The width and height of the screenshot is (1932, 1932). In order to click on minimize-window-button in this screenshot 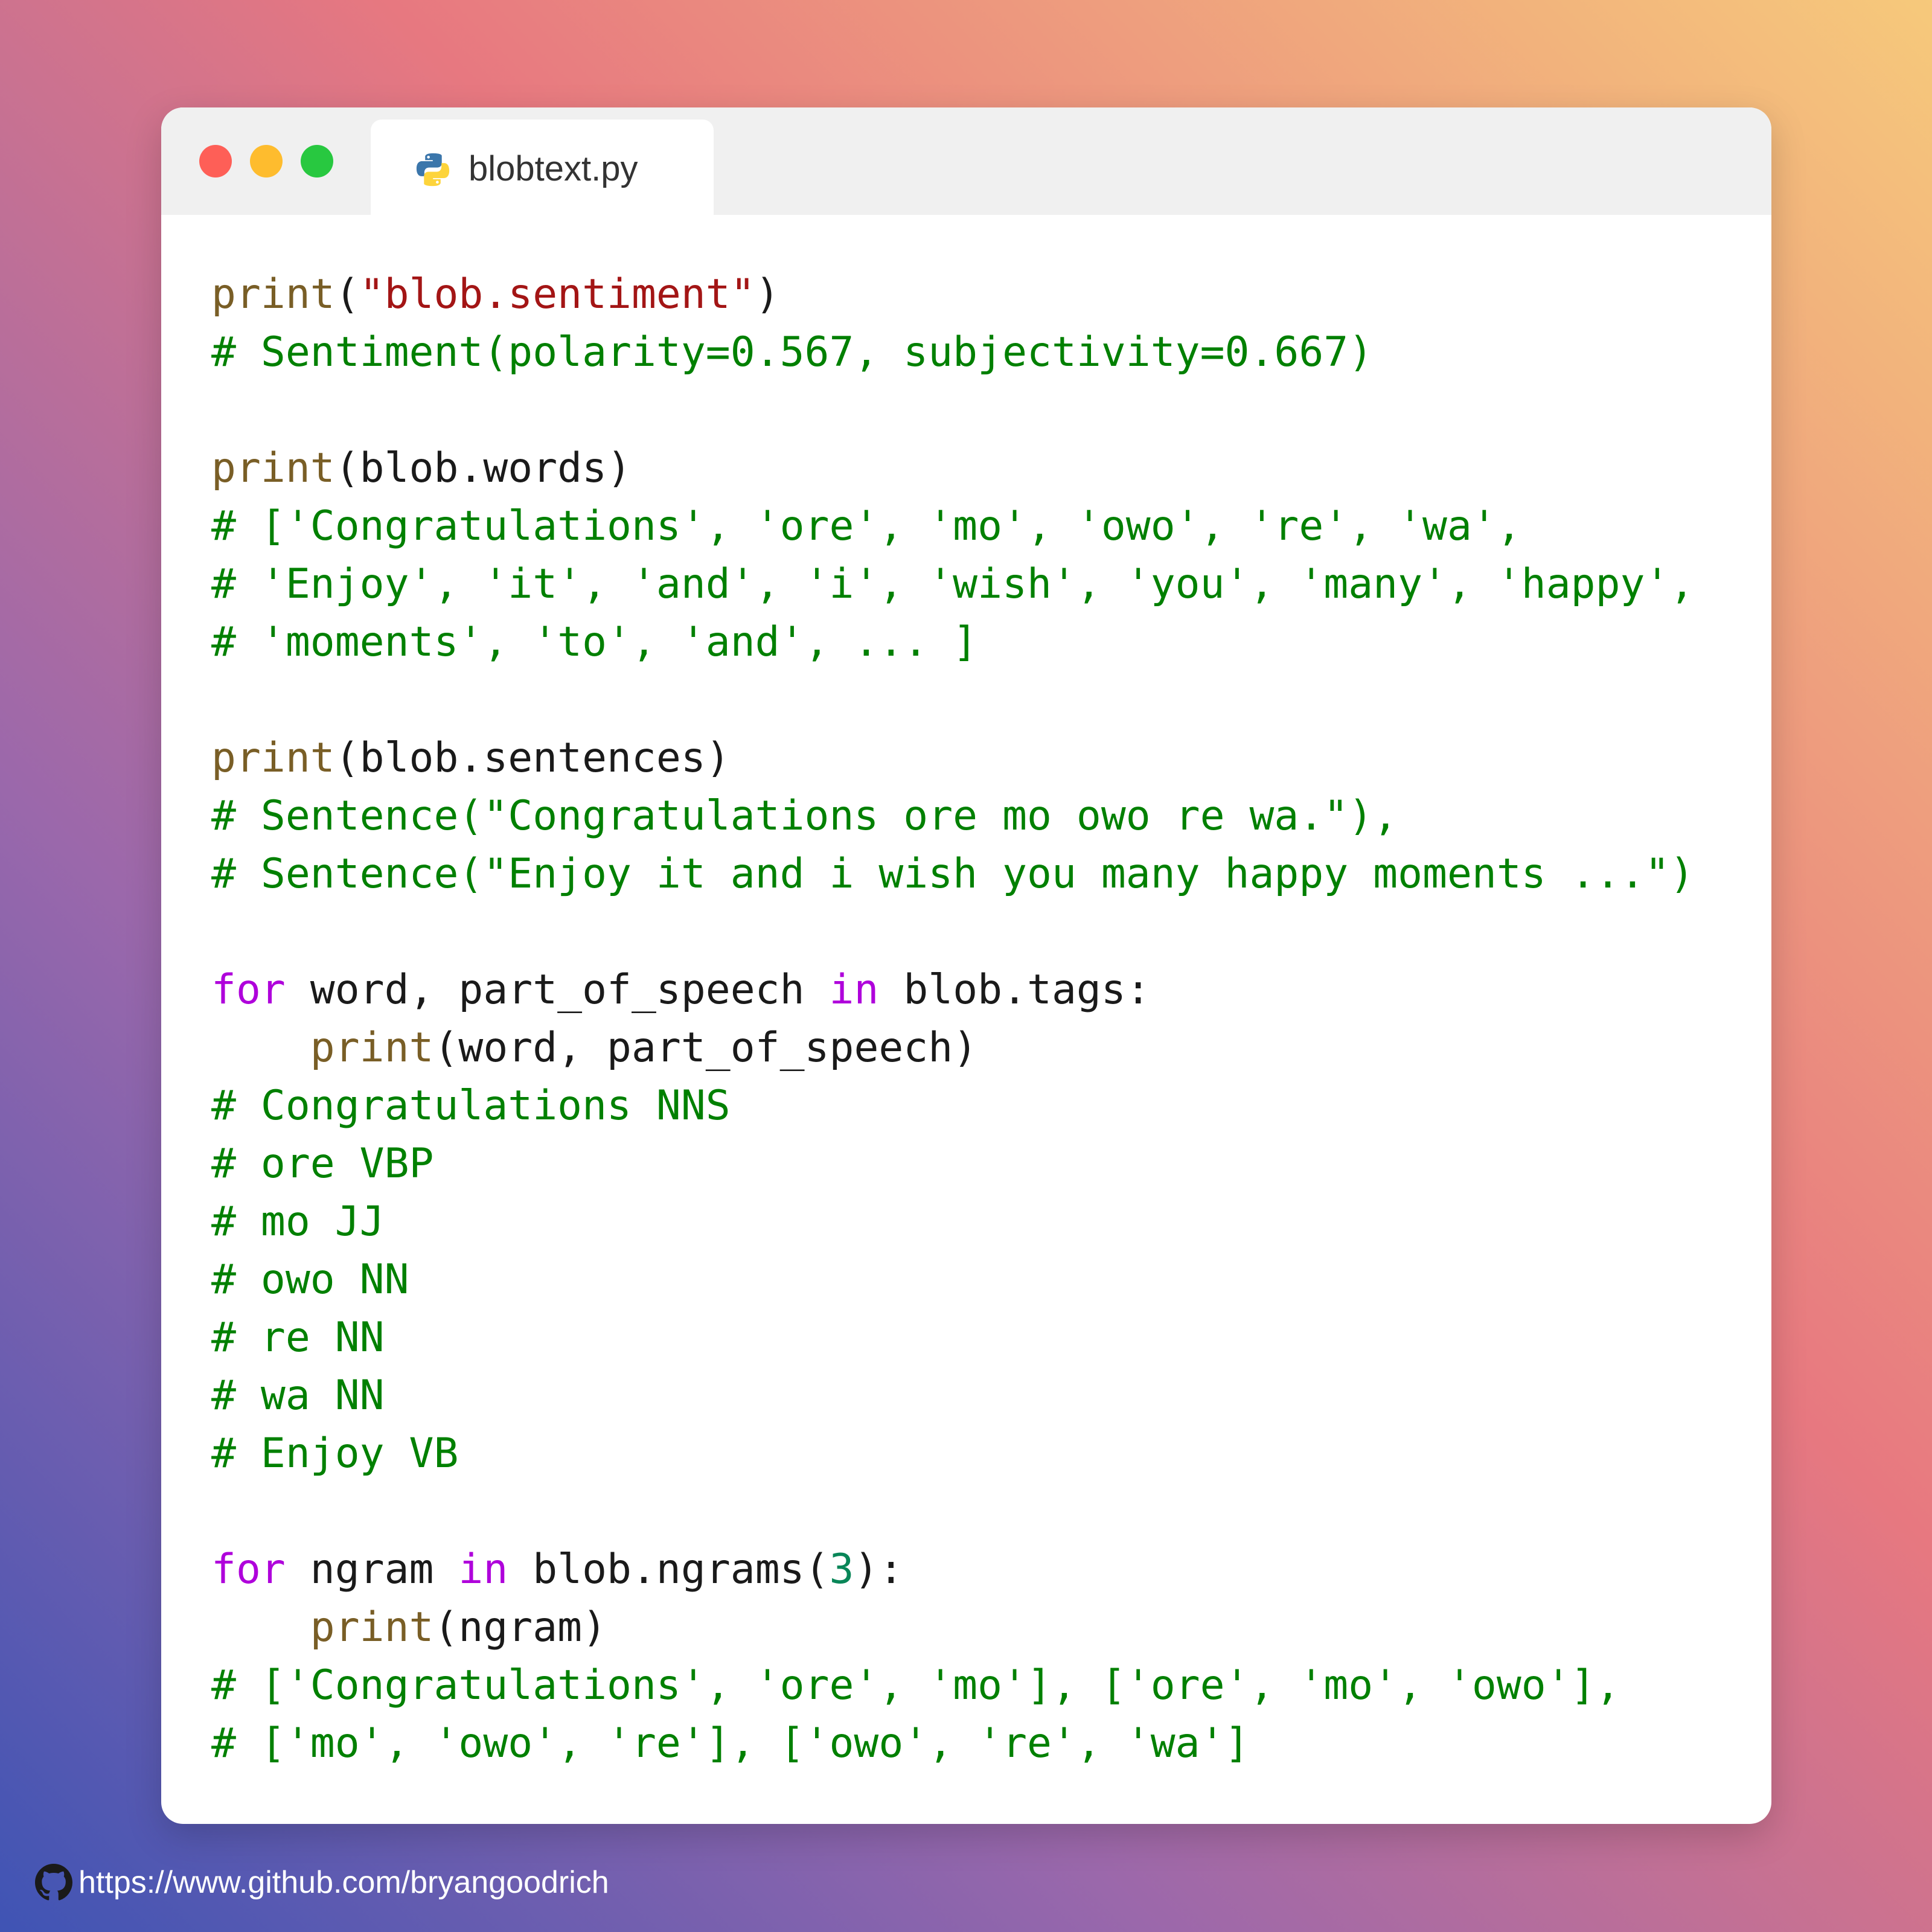, I will do `click(266, 161)`.